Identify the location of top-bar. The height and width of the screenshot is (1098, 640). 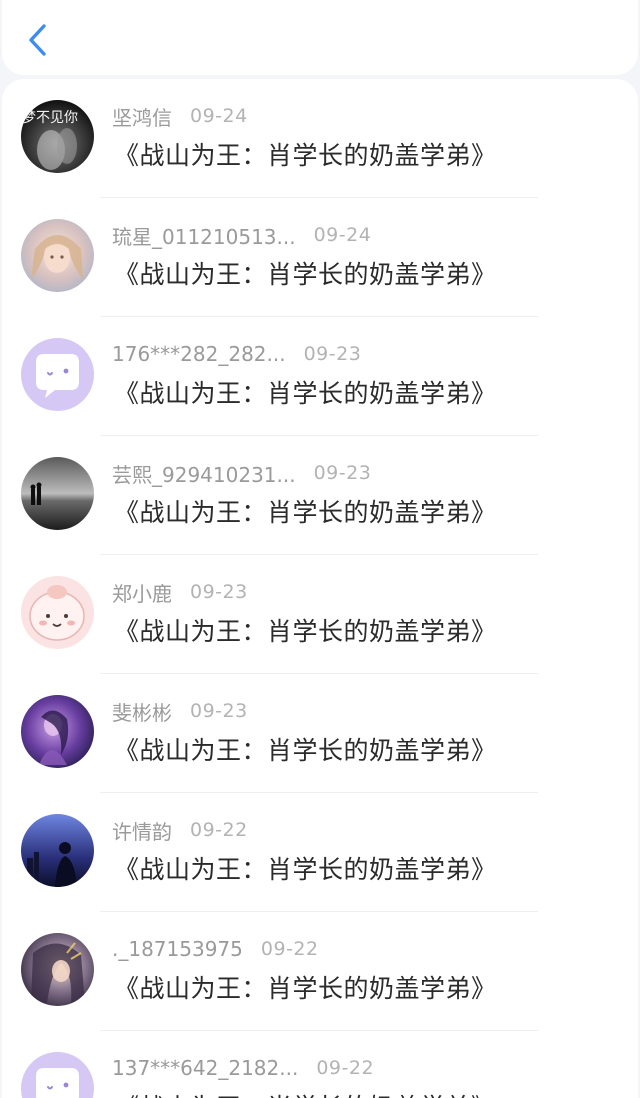
(320, 37).